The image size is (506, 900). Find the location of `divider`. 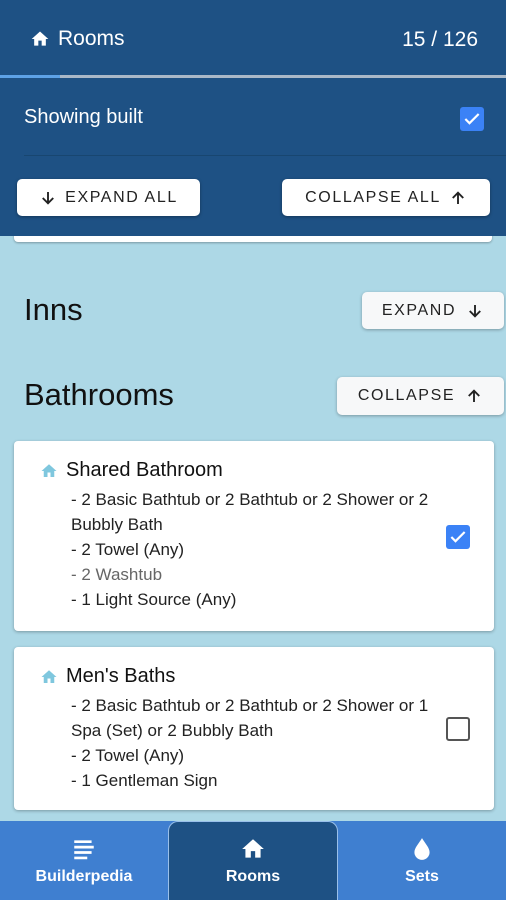

divider is located at coordinates (265, 155).